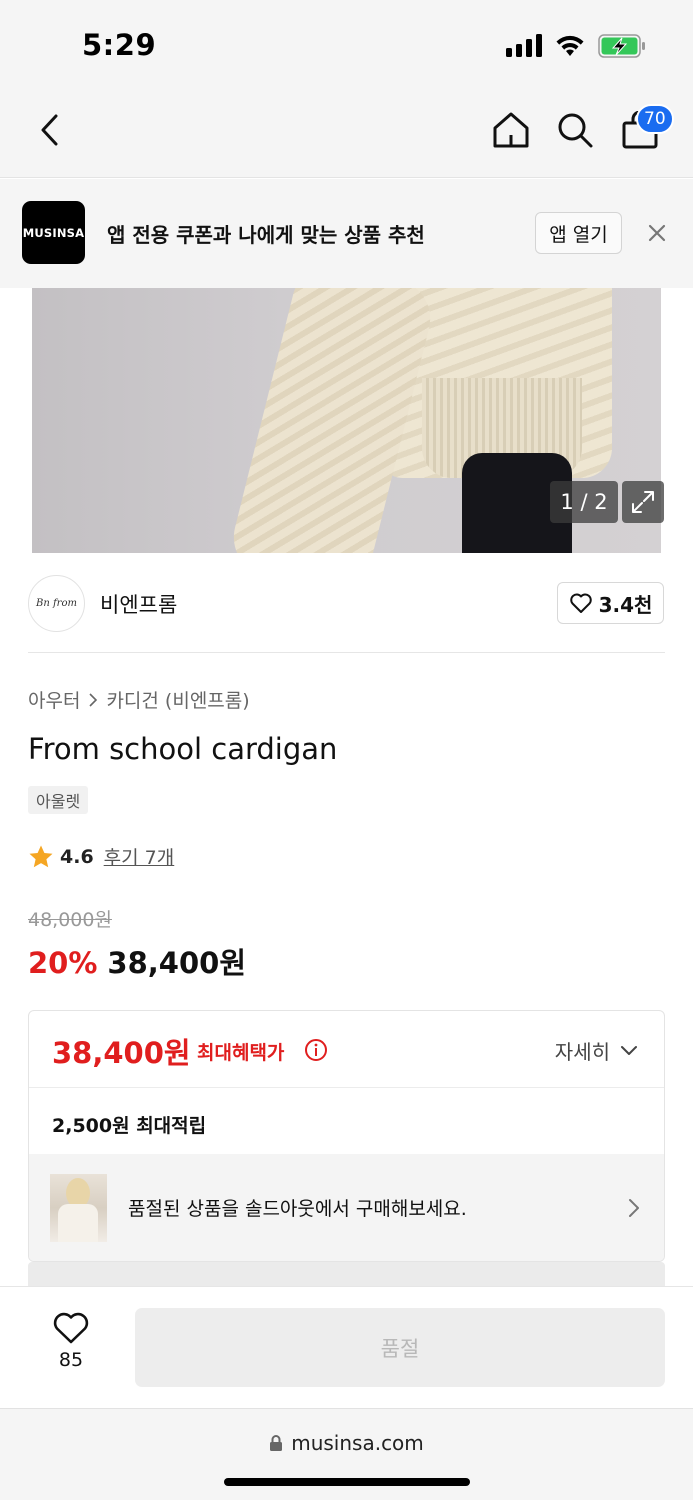 The height and width of the screenshot is (1500, 693). I want to click on soldout-promo-text: 품절된 상품을 솔드아웃에서 구매해보세요., so click(297, 1209).